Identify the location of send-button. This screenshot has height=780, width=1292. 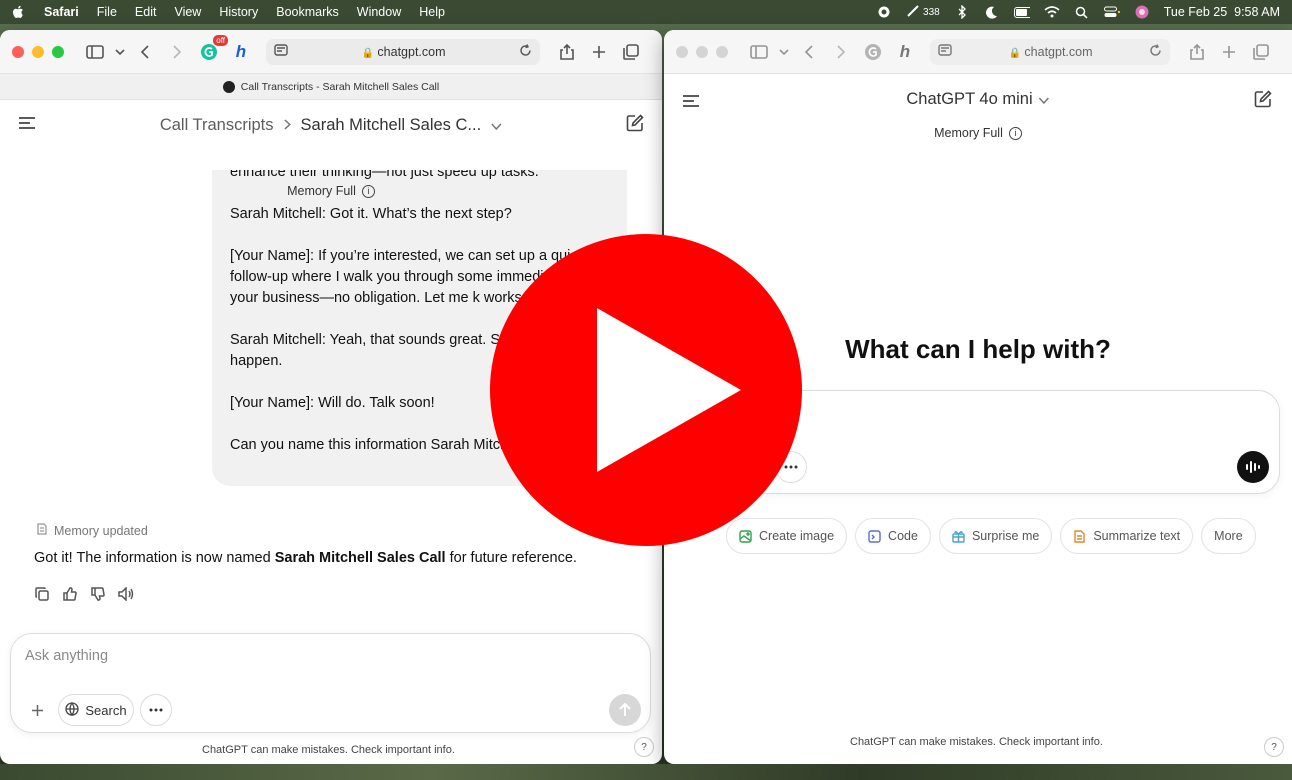
(625, 710).